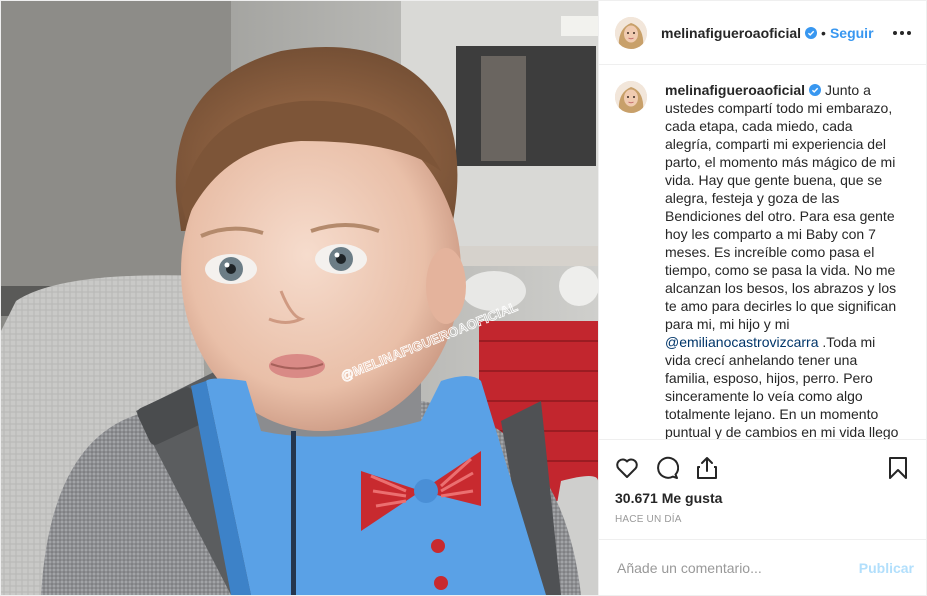 The height and width of the screenshot is (596, 927). Describe the element at coordinates (707, 468) in the screenshot. I see `share-icon` at that location.